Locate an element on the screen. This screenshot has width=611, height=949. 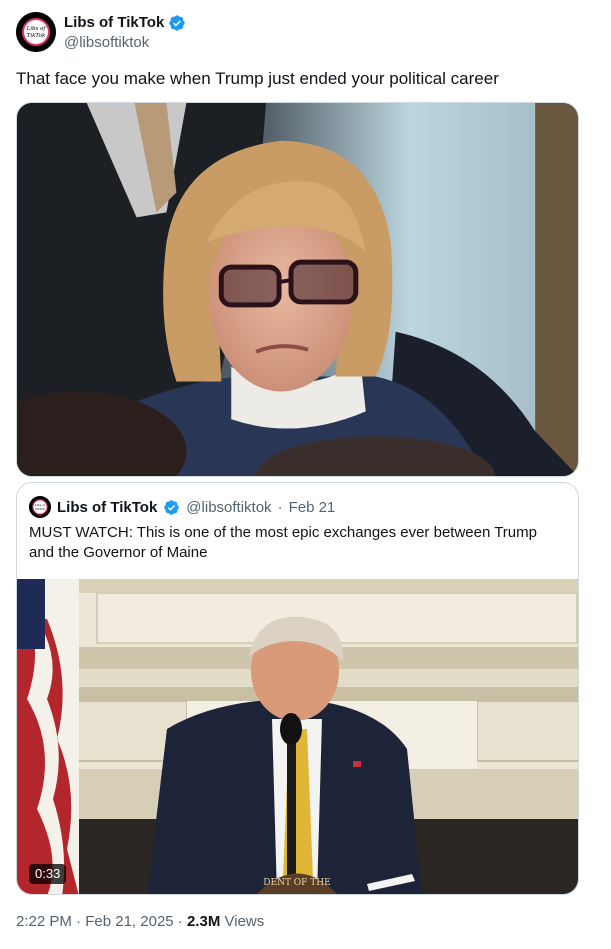
author-avatar: Libs of TikTok is located at coordinates (36, 32).